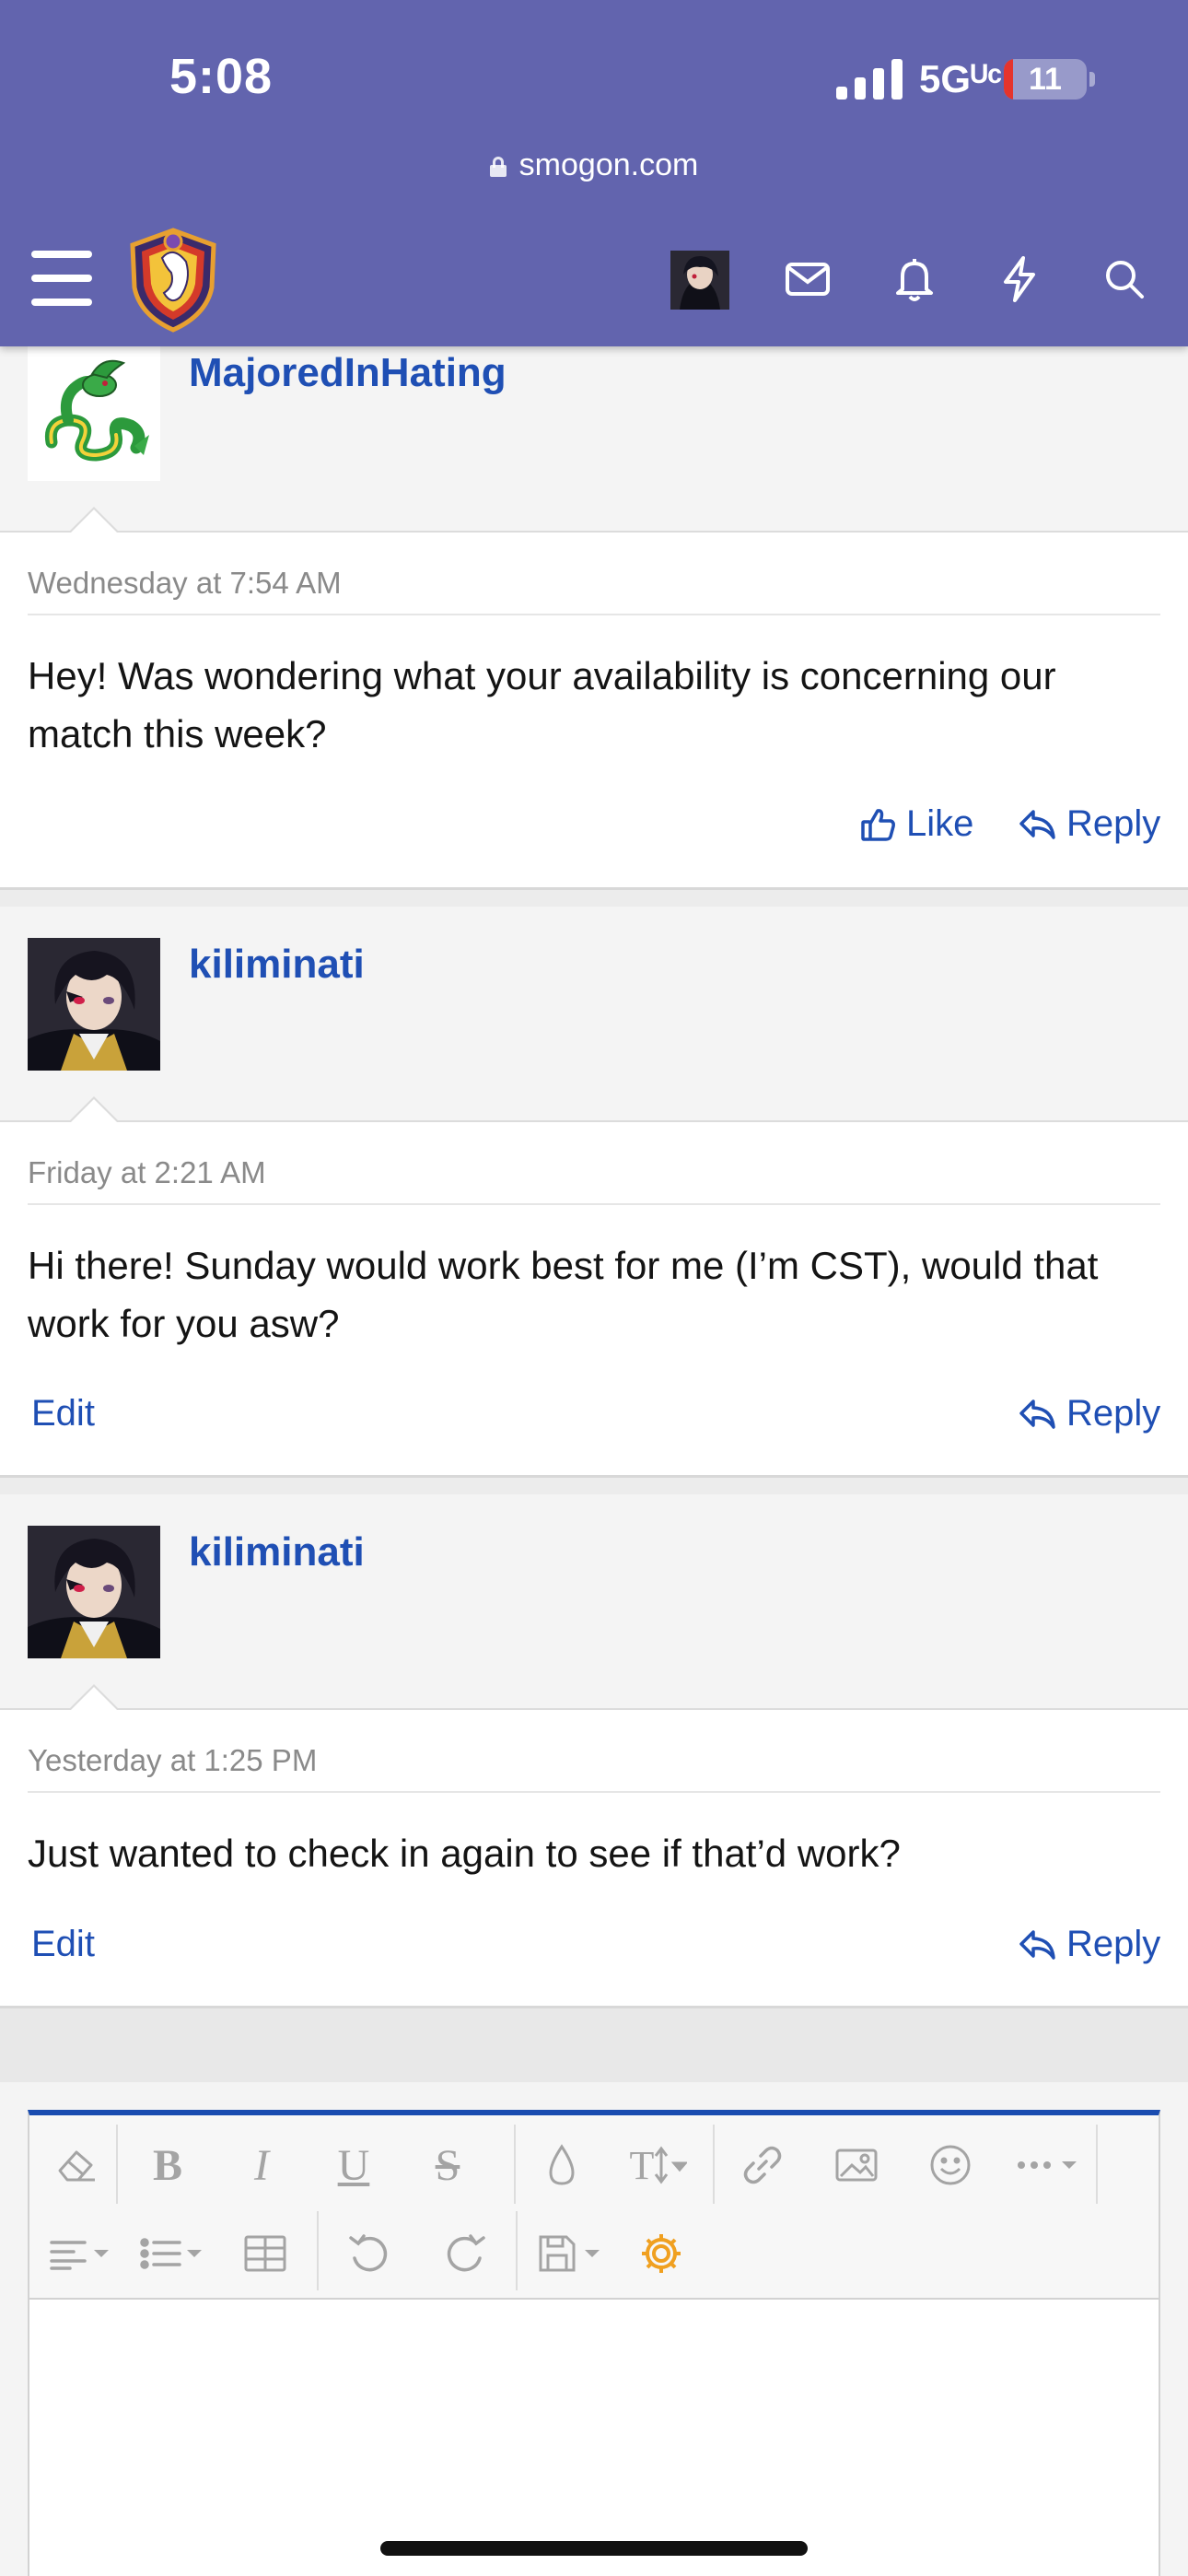 The width and height of the screenshot is (1188, 2576). What do you see at coordinates (265, 2253) in the screenshot?
I see `table-icon` at bounding box center [265, 2253].